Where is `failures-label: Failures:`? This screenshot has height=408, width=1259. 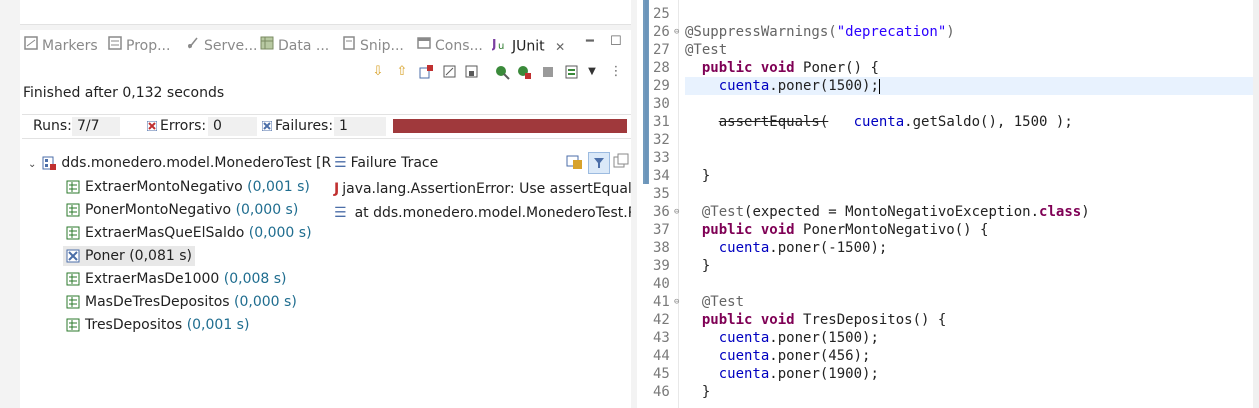 failures-label: Failures: is located at coordinates (304, 126).